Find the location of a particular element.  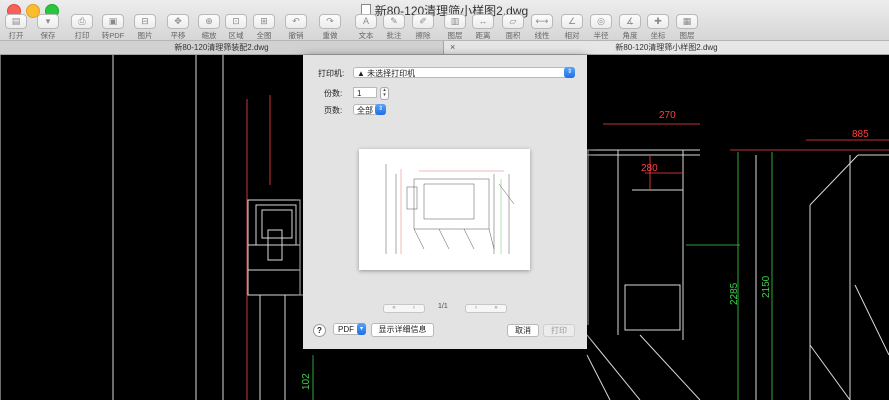

toolbar-button-3: ▣ 转PDF is located at coordinates (113, 27).